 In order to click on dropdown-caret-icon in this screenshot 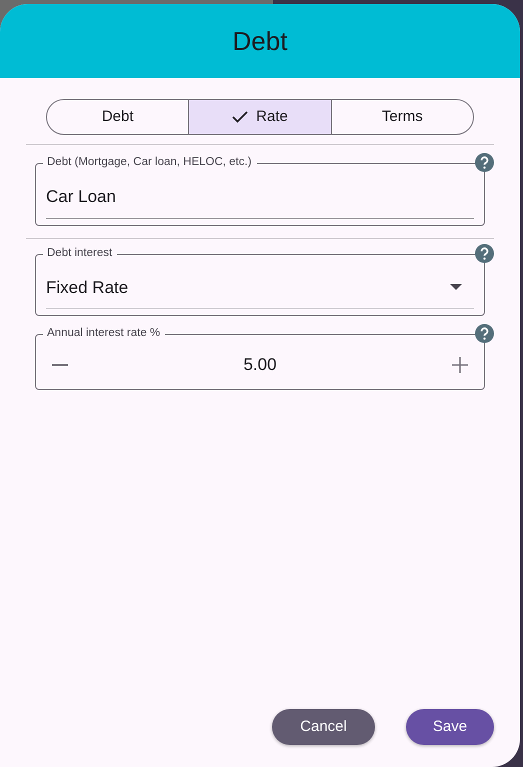, I will do `click(456, 287)`.